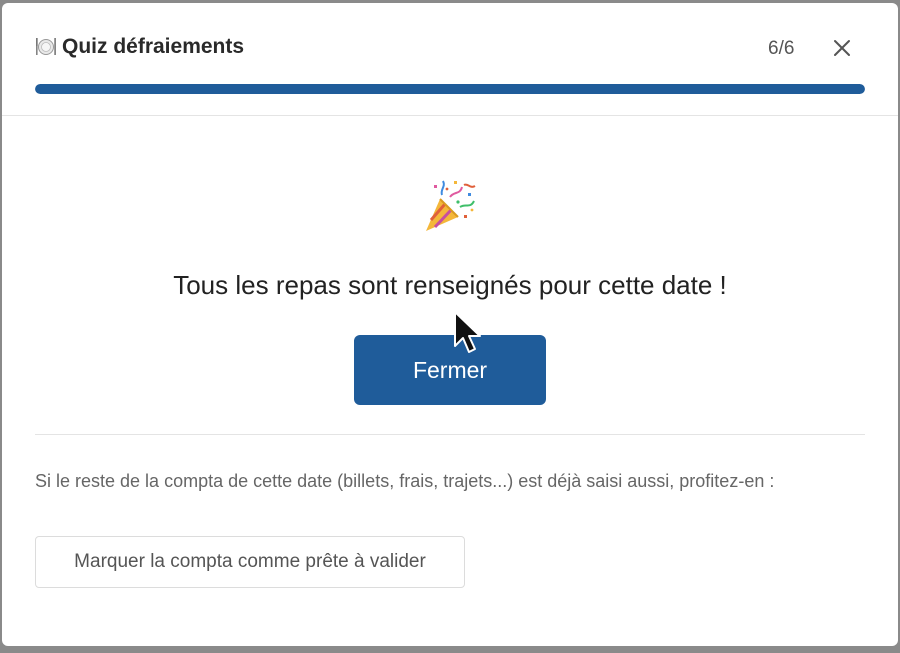 The width and height of the screenshot is (900, 653). I want to click on header-divider, so click(450, 115).